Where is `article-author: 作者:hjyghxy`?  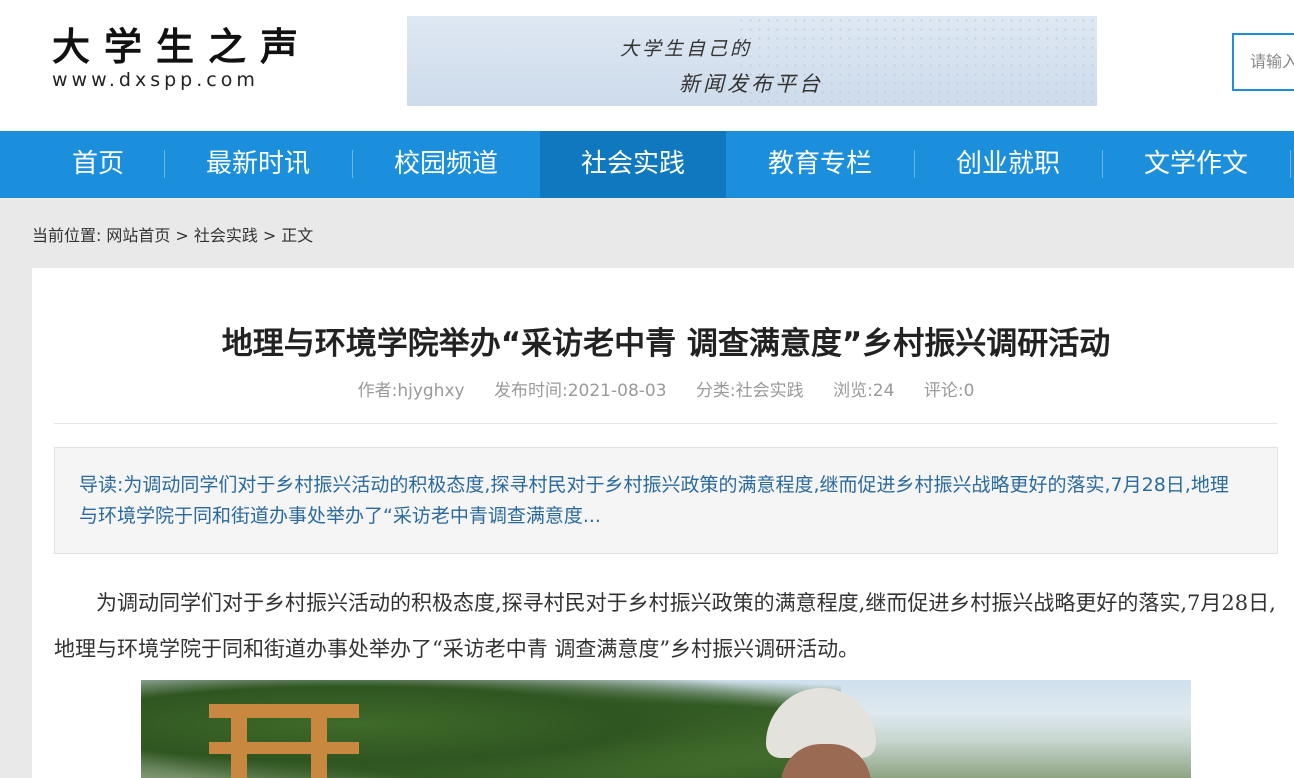 article-author: 作者:hjyghxy is located at coordinates (411, 391).